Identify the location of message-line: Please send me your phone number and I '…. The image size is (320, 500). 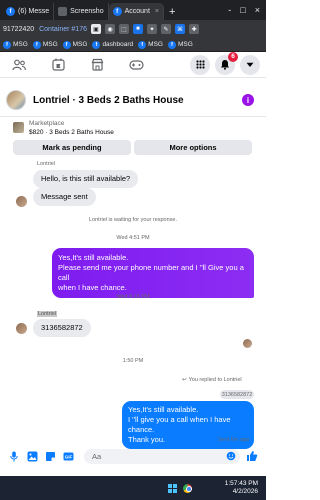
(151, 272).